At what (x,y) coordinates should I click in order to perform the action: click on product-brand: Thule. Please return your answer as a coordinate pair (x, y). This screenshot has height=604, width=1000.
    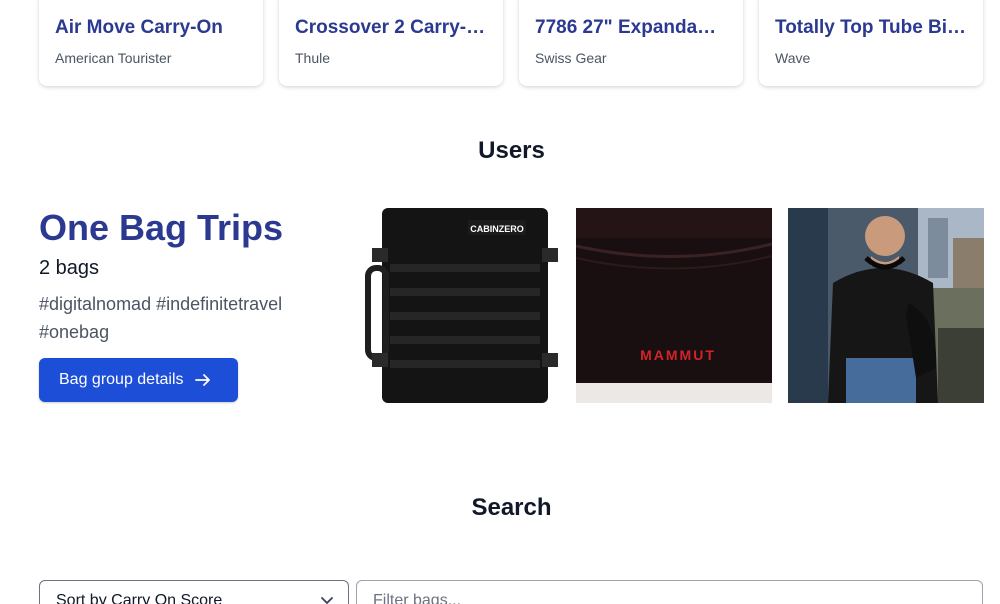
    Looking at the image, I should click on (313, 58).